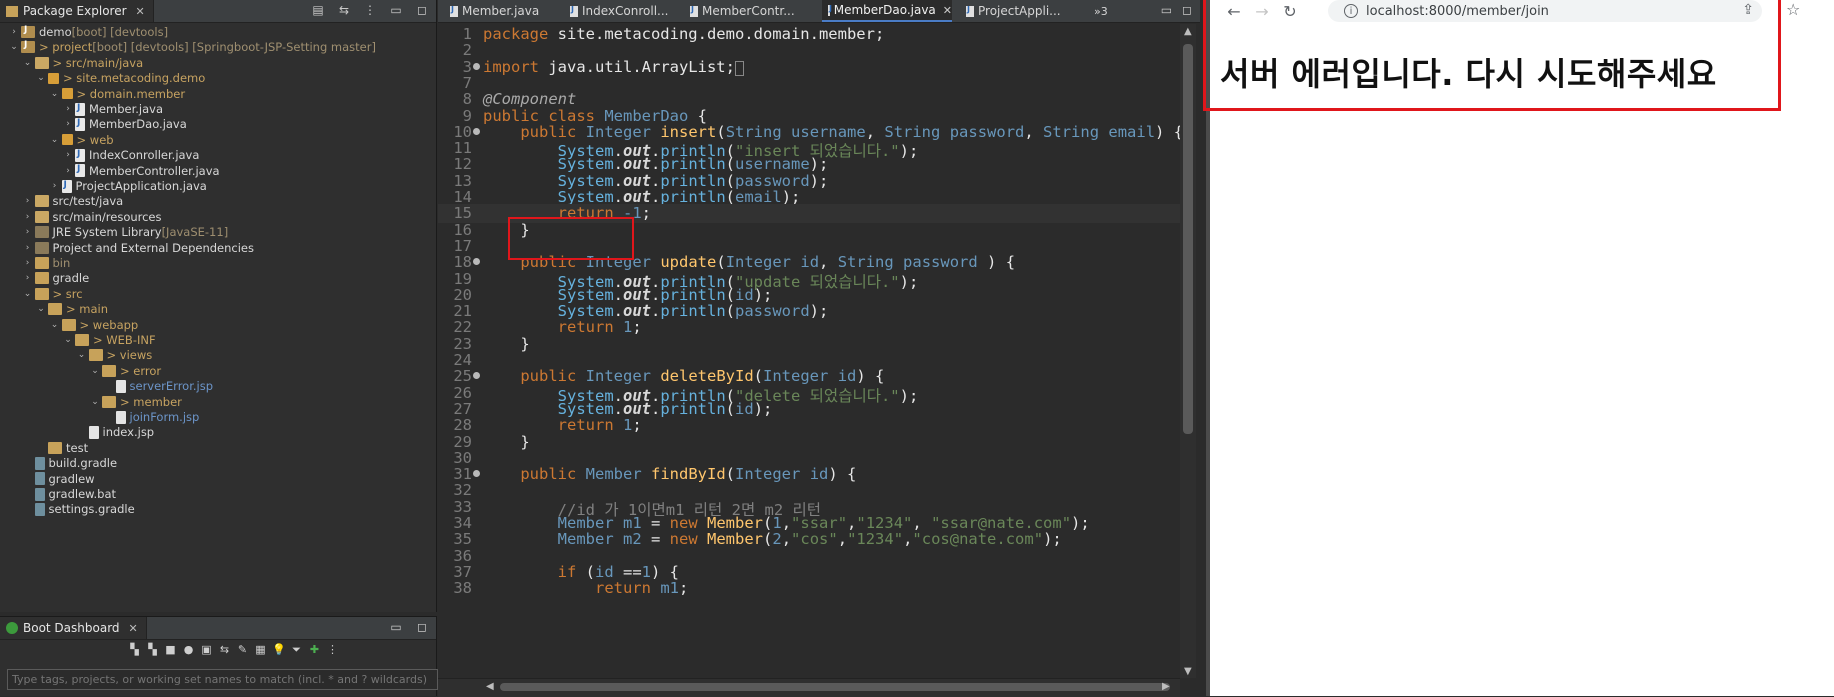 The image size is (1834, 697). Describe the element at coordinates (490, 686) in the screenshot. I see `scroll-left-icon: ◀` at that location.